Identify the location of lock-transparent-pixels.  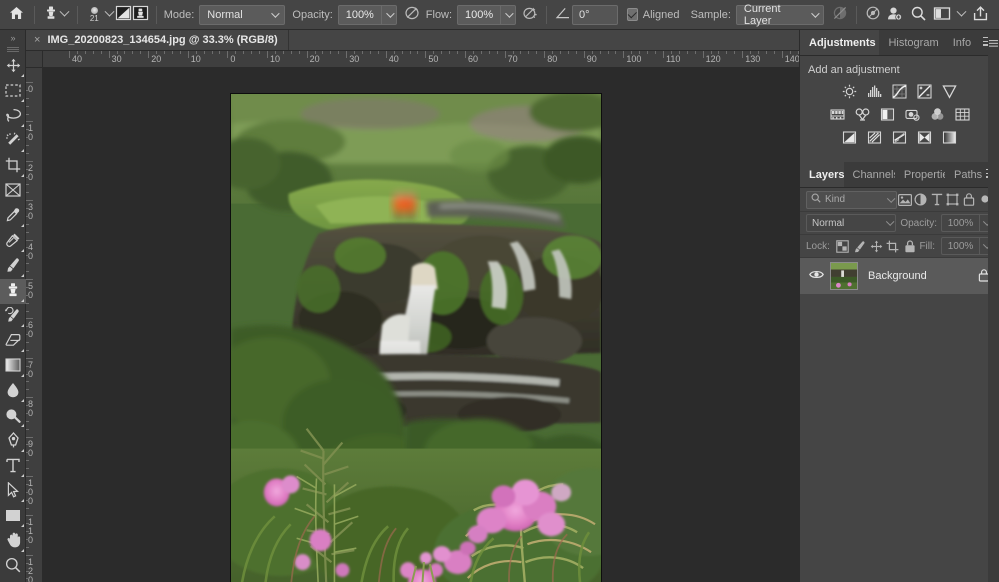
(843, 246).